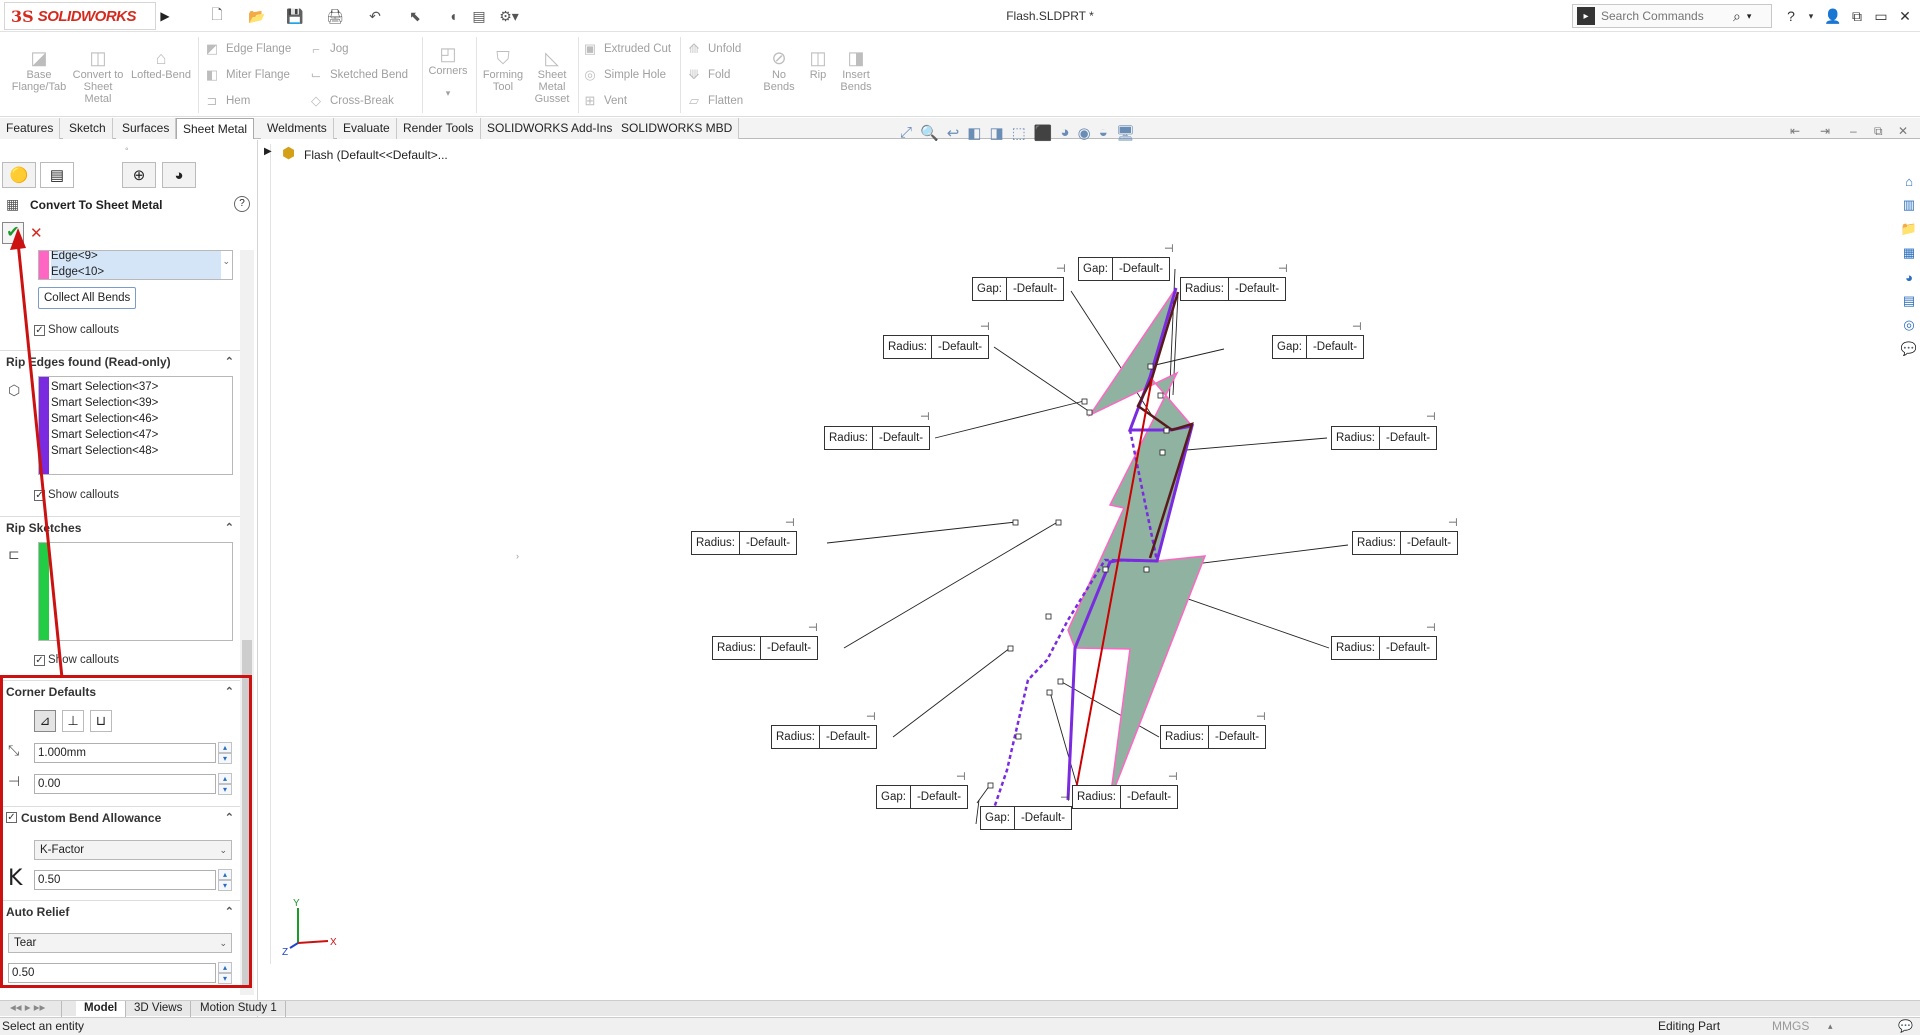 The width and height of the screenshot is (1920, 1035). Describe the element at coordinates (104, 403) in the screenshot. I see `list-item: Smart Selection<39>` at that location.